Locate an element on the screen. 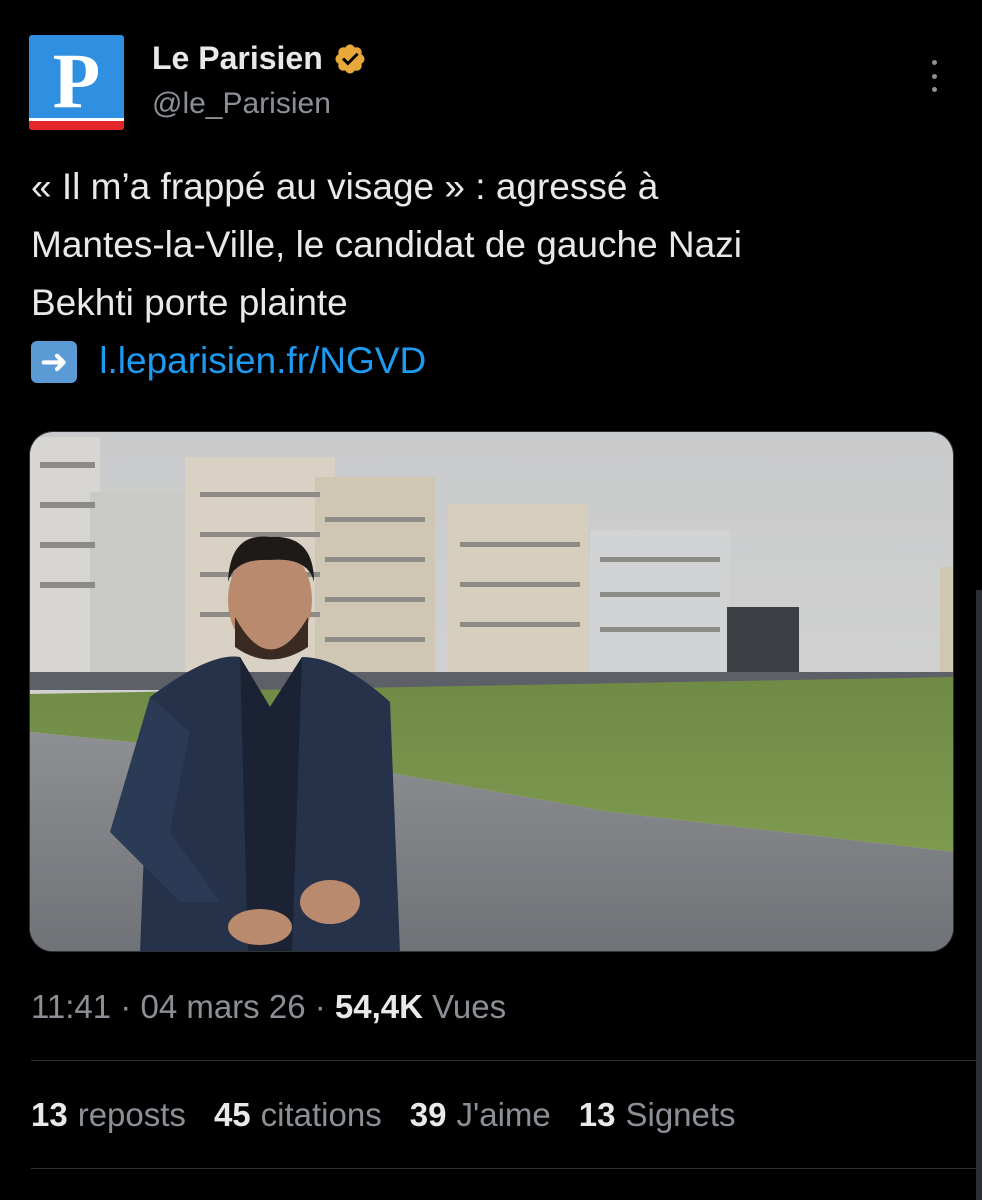 This screenshot has height=1200, width=982. tweet-text-line: Bekhti porte plainte is located at coordinates (189, 302).